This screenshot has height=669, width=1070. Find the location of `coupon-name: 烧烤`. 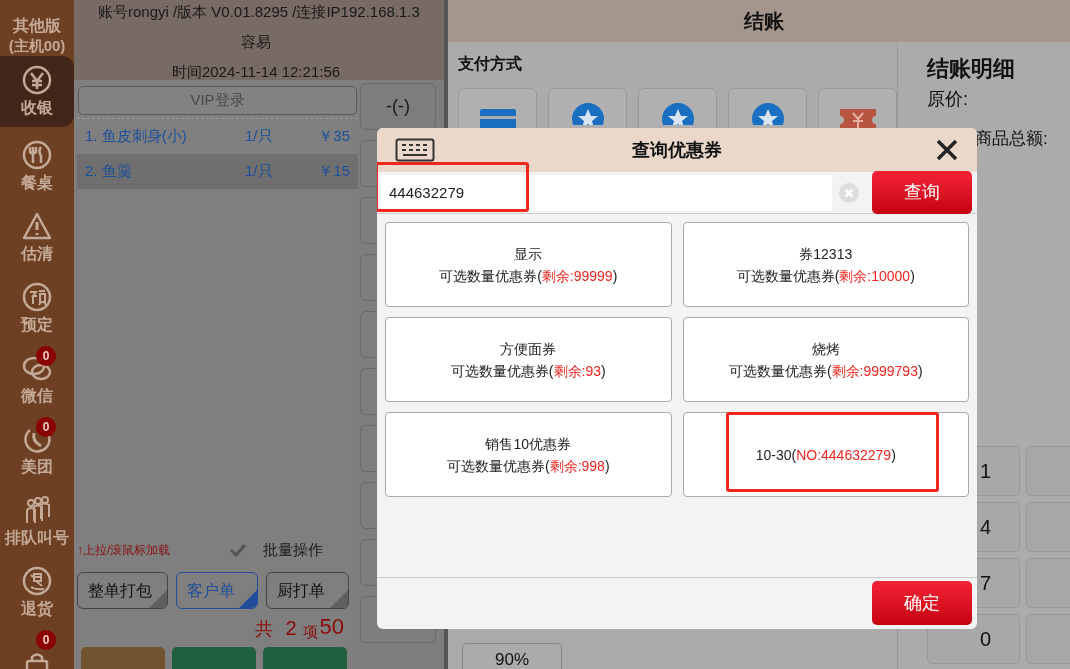

coupon-name: 烧烤 is located at coordinates (825, 349).